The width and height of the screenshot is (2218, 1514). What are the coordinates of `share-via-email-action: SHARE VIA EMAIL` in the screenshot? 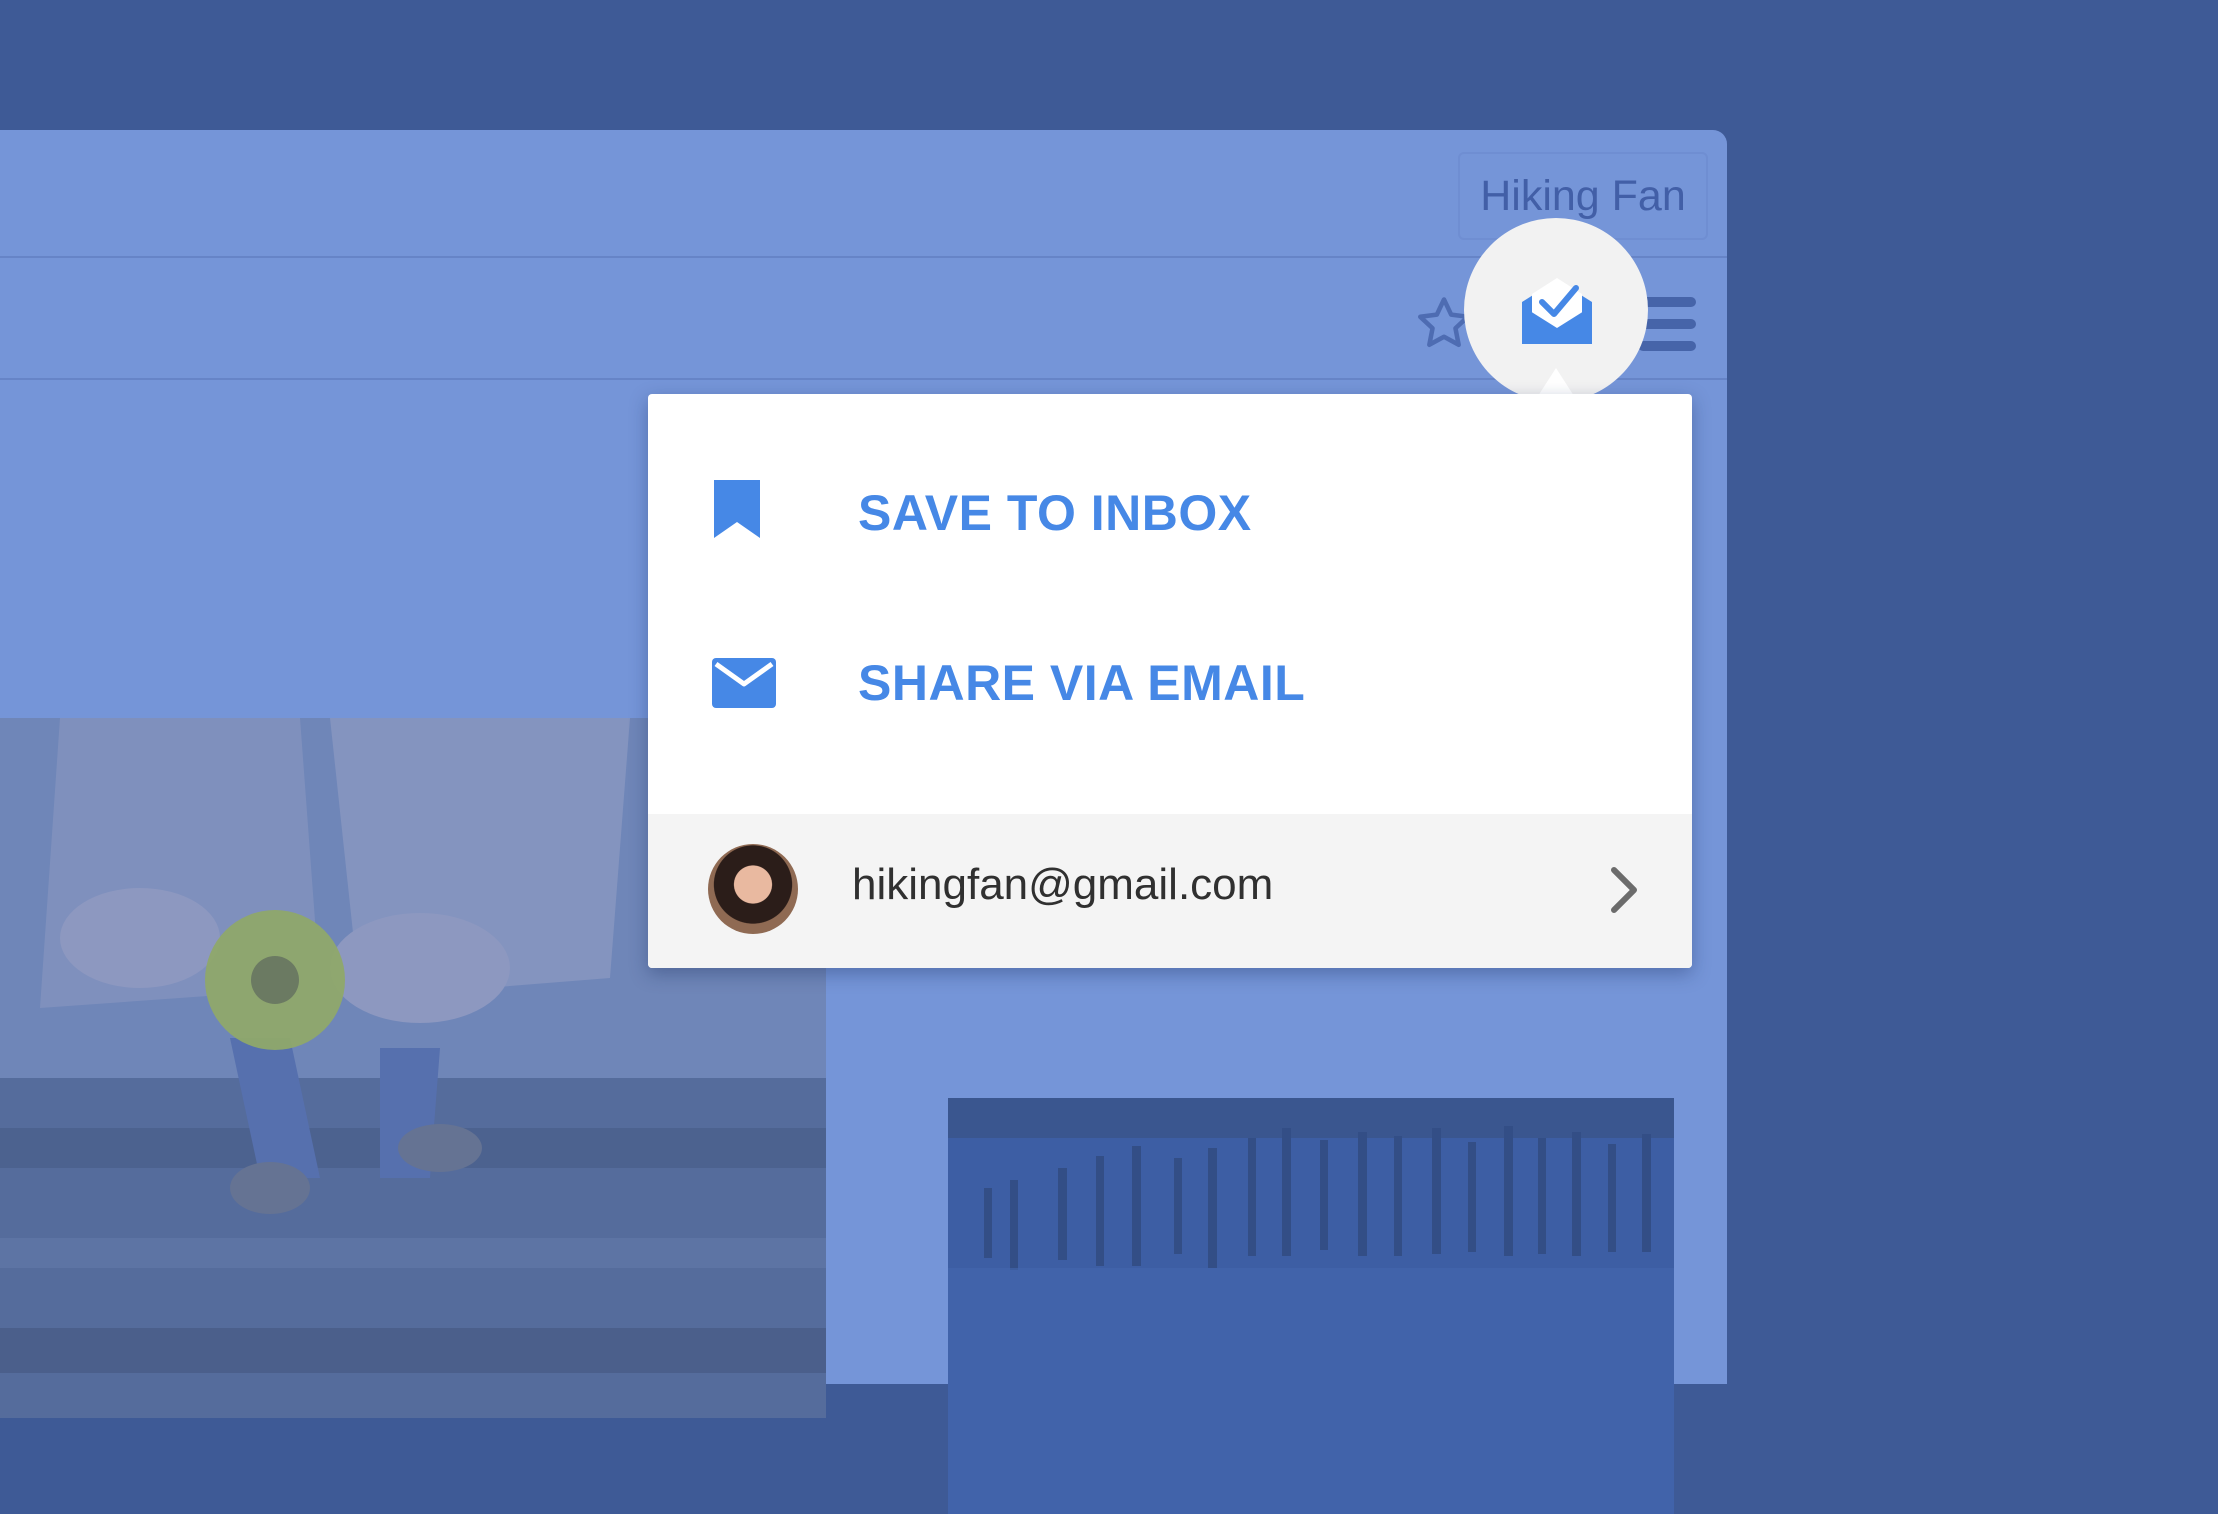 It's located at (1170, 685).